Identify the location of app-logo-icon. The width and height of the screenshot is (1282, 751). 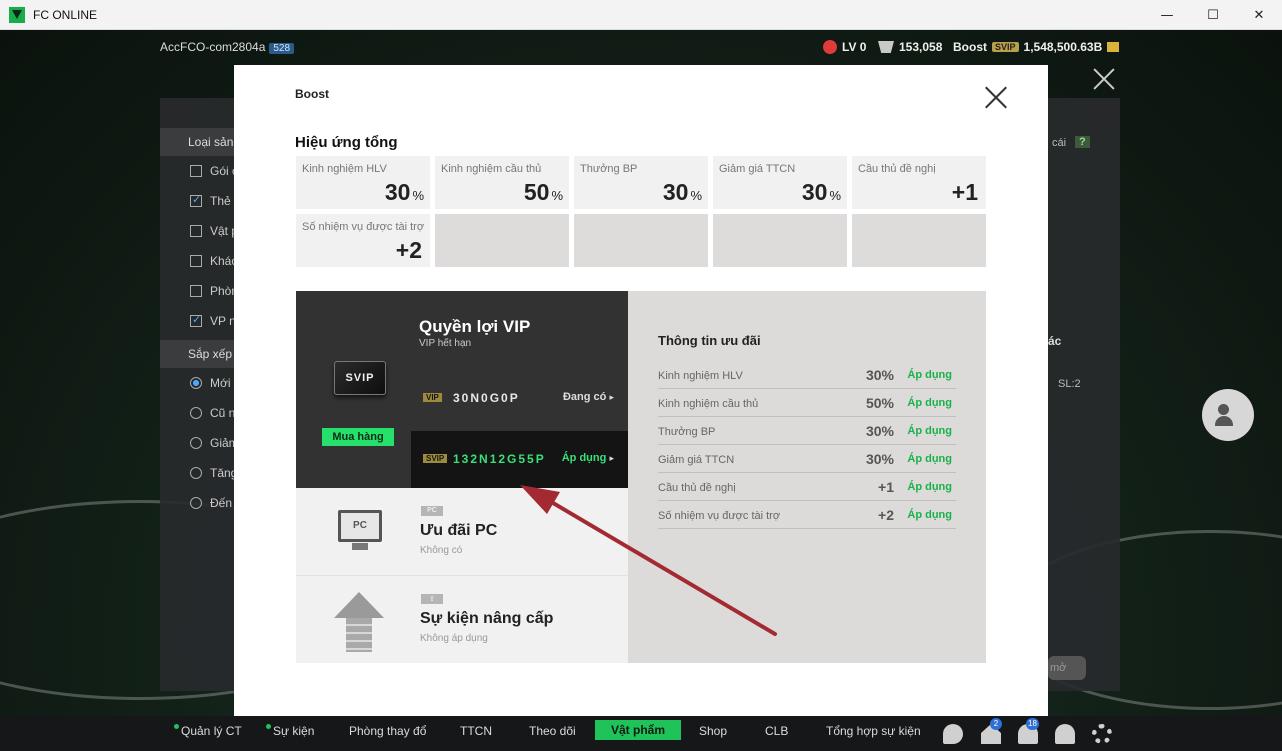
(17, 14).